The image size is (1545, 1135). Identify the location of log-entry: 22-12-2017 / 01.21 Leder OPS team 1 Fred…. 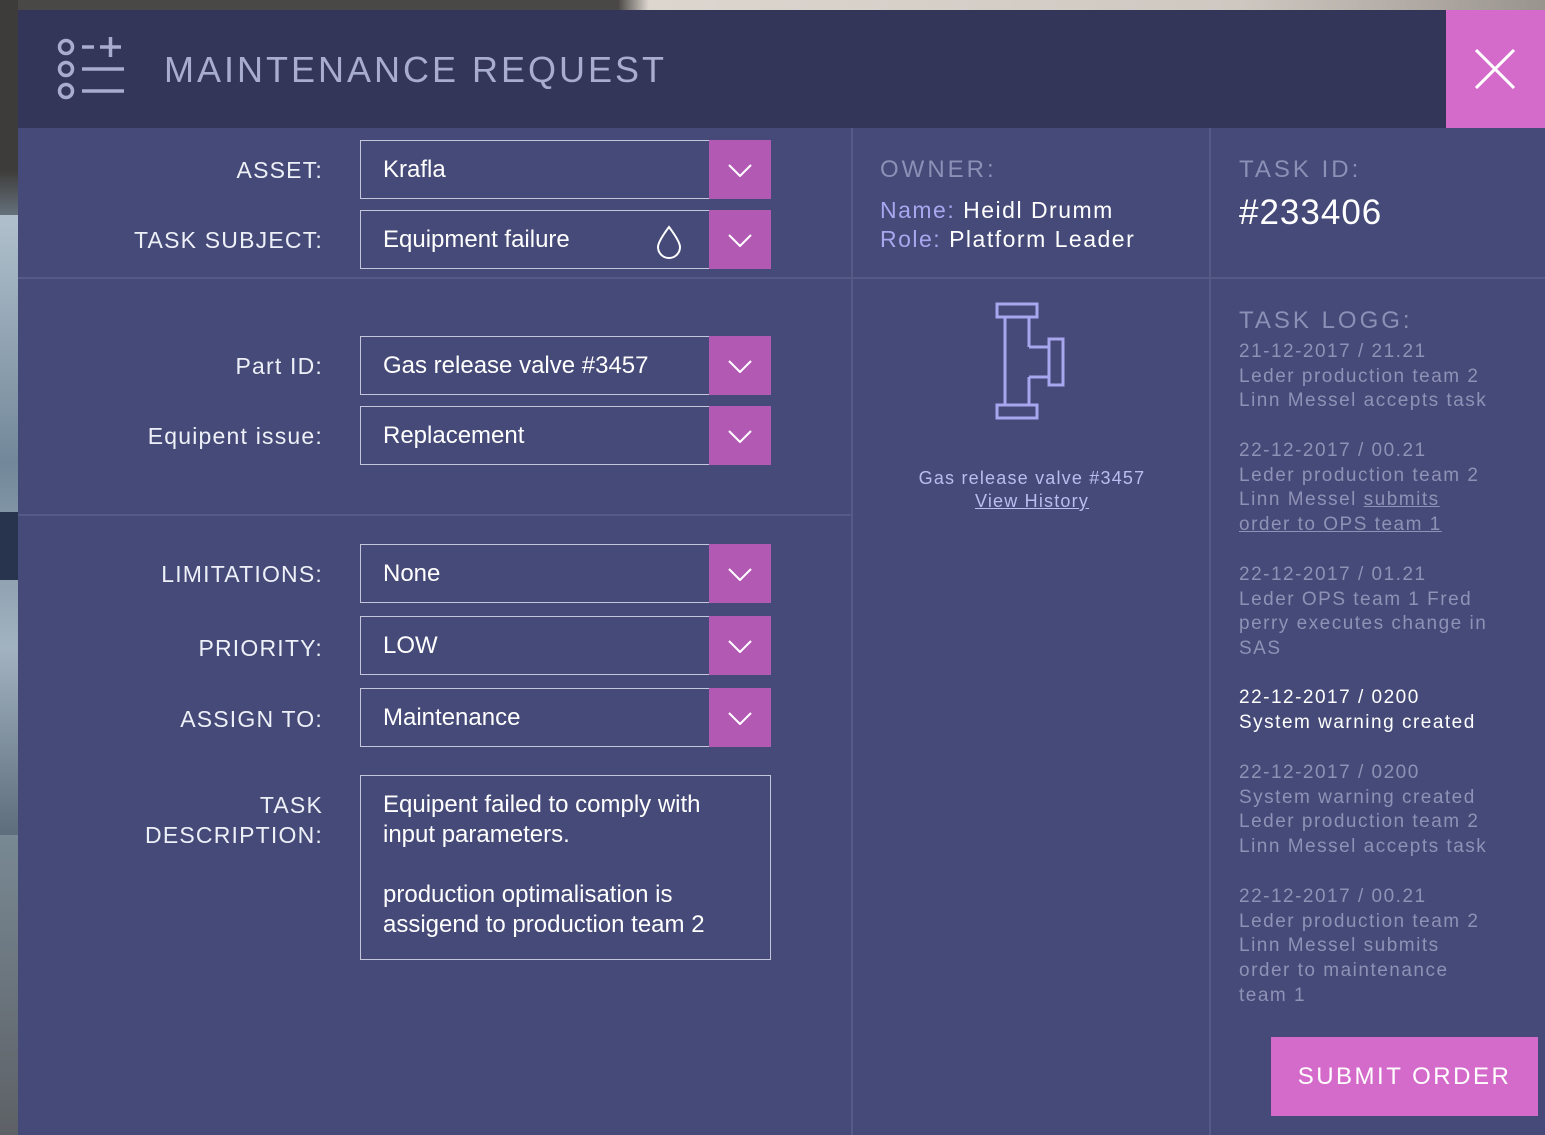
(1389, 612).